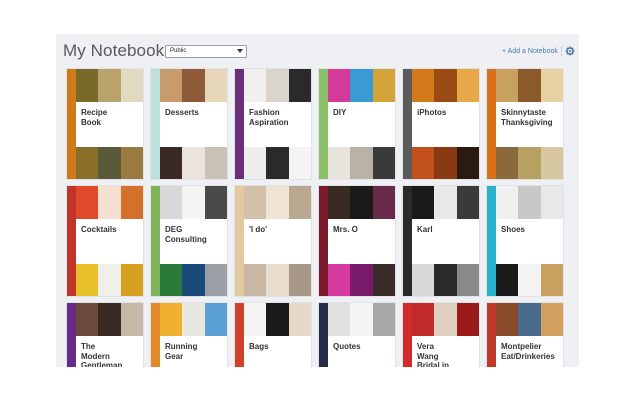  I want to click on notebook-card: The Modern Gentleman, so click(105, 335).